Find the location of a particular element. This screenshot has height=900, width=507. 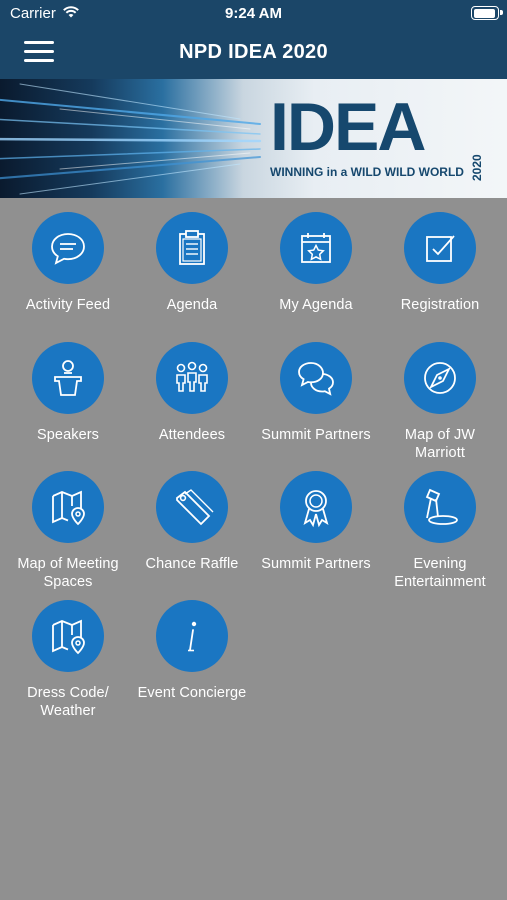

info-icon is located at coordinates (192, 636).